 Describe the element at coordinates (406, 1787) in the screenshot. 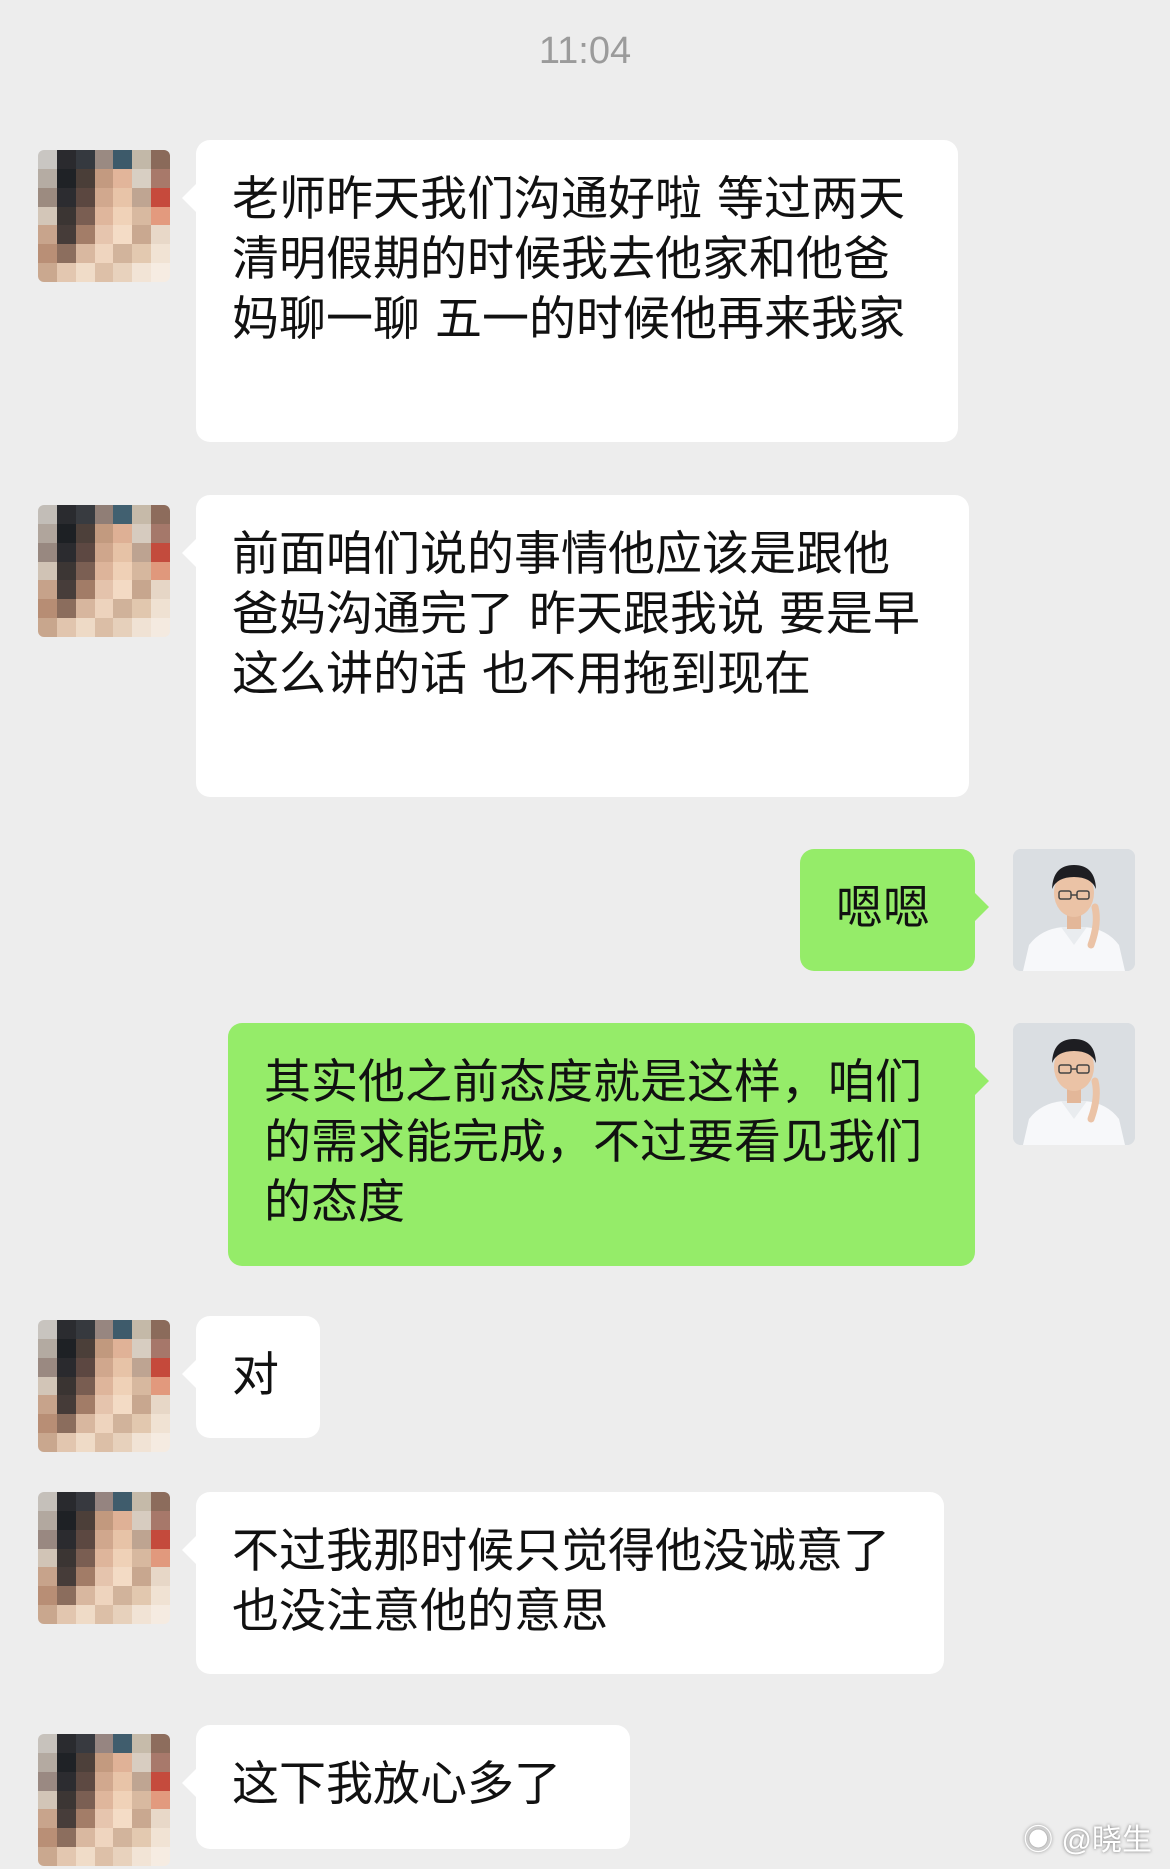

I see `message-bubble-incoming: 这下我放心多了` at that location.